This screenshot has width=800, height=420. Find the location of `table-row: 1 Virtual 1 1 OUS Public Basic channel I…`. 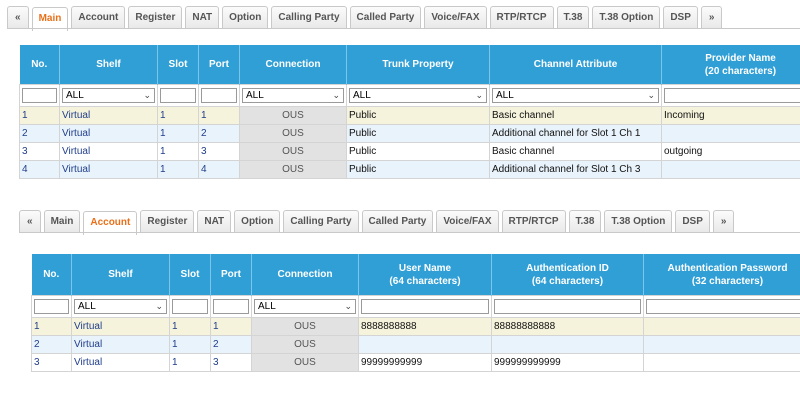

table-row: 1 Virtual 1 1 OUS Public Basic channel I… is located at coordinates (409, 115).